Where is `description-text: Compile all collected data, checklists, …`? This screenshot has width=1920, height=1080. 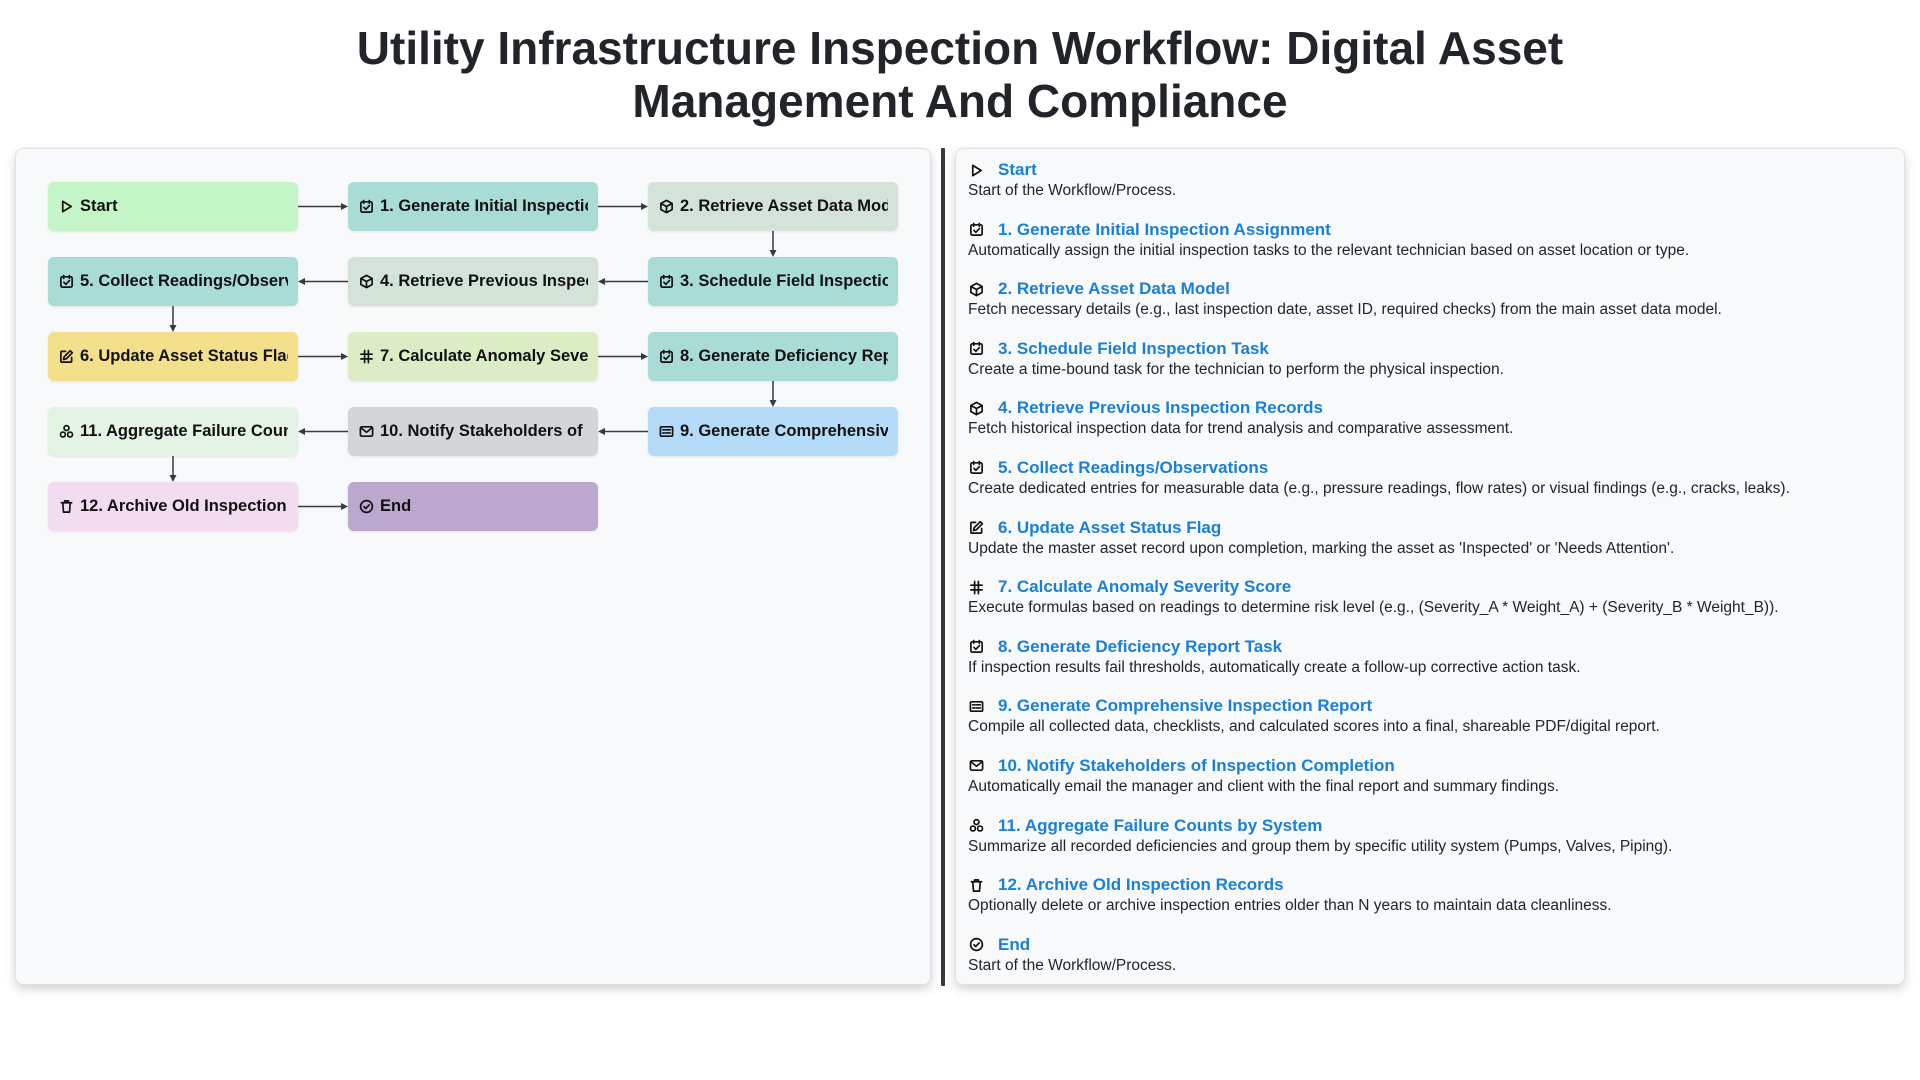 description-text: Compile all collected data, checklists, … is located at coordinates (1314, 727).